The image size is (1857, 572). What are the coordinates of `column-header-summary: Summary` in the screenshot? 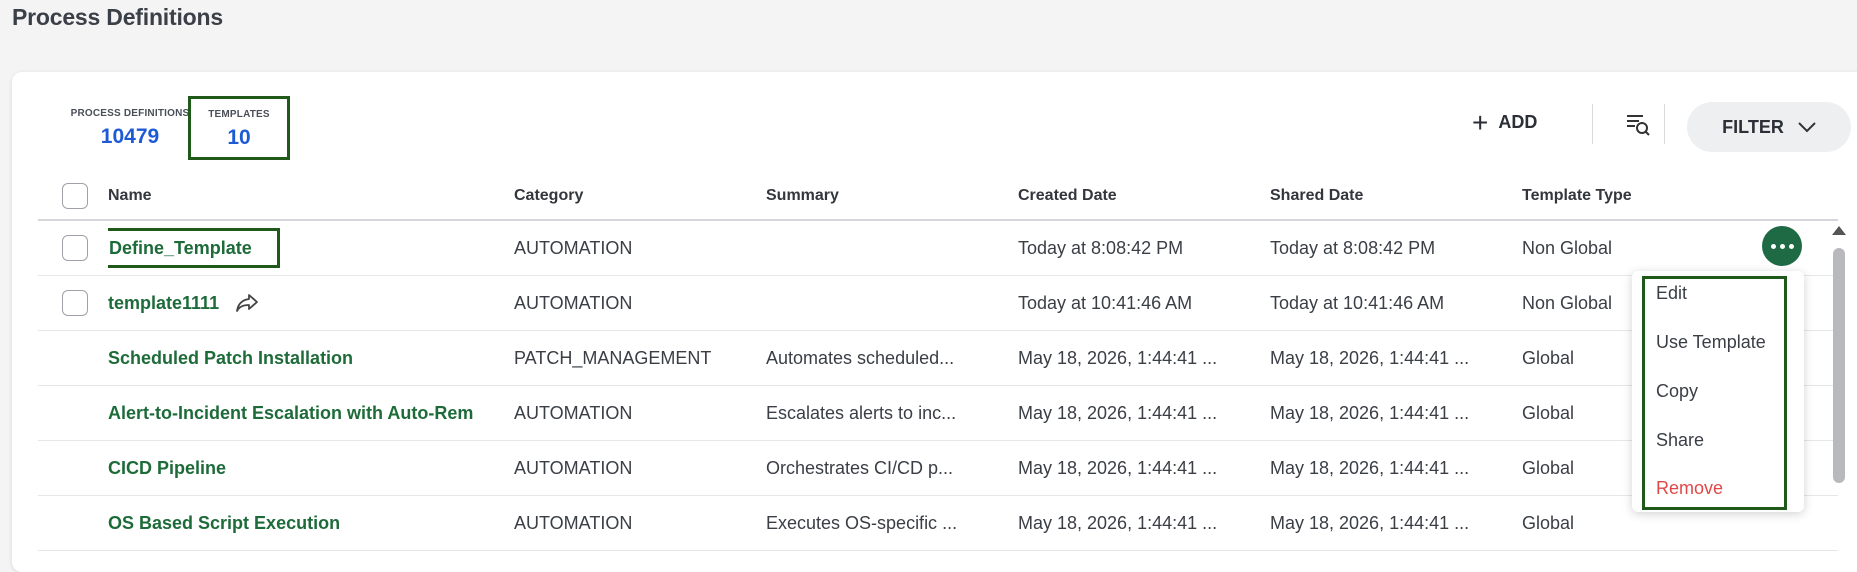 It's located at (876, 195).